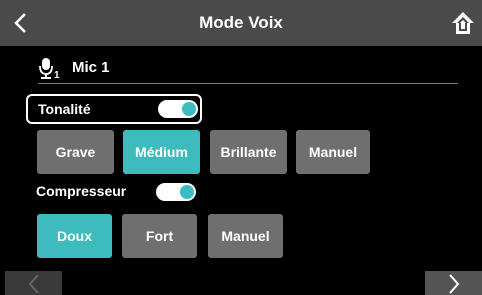 The width and height of the screenshot is (482, 295). I want to click on tone-option-medium: Médium, so click(161, 152).